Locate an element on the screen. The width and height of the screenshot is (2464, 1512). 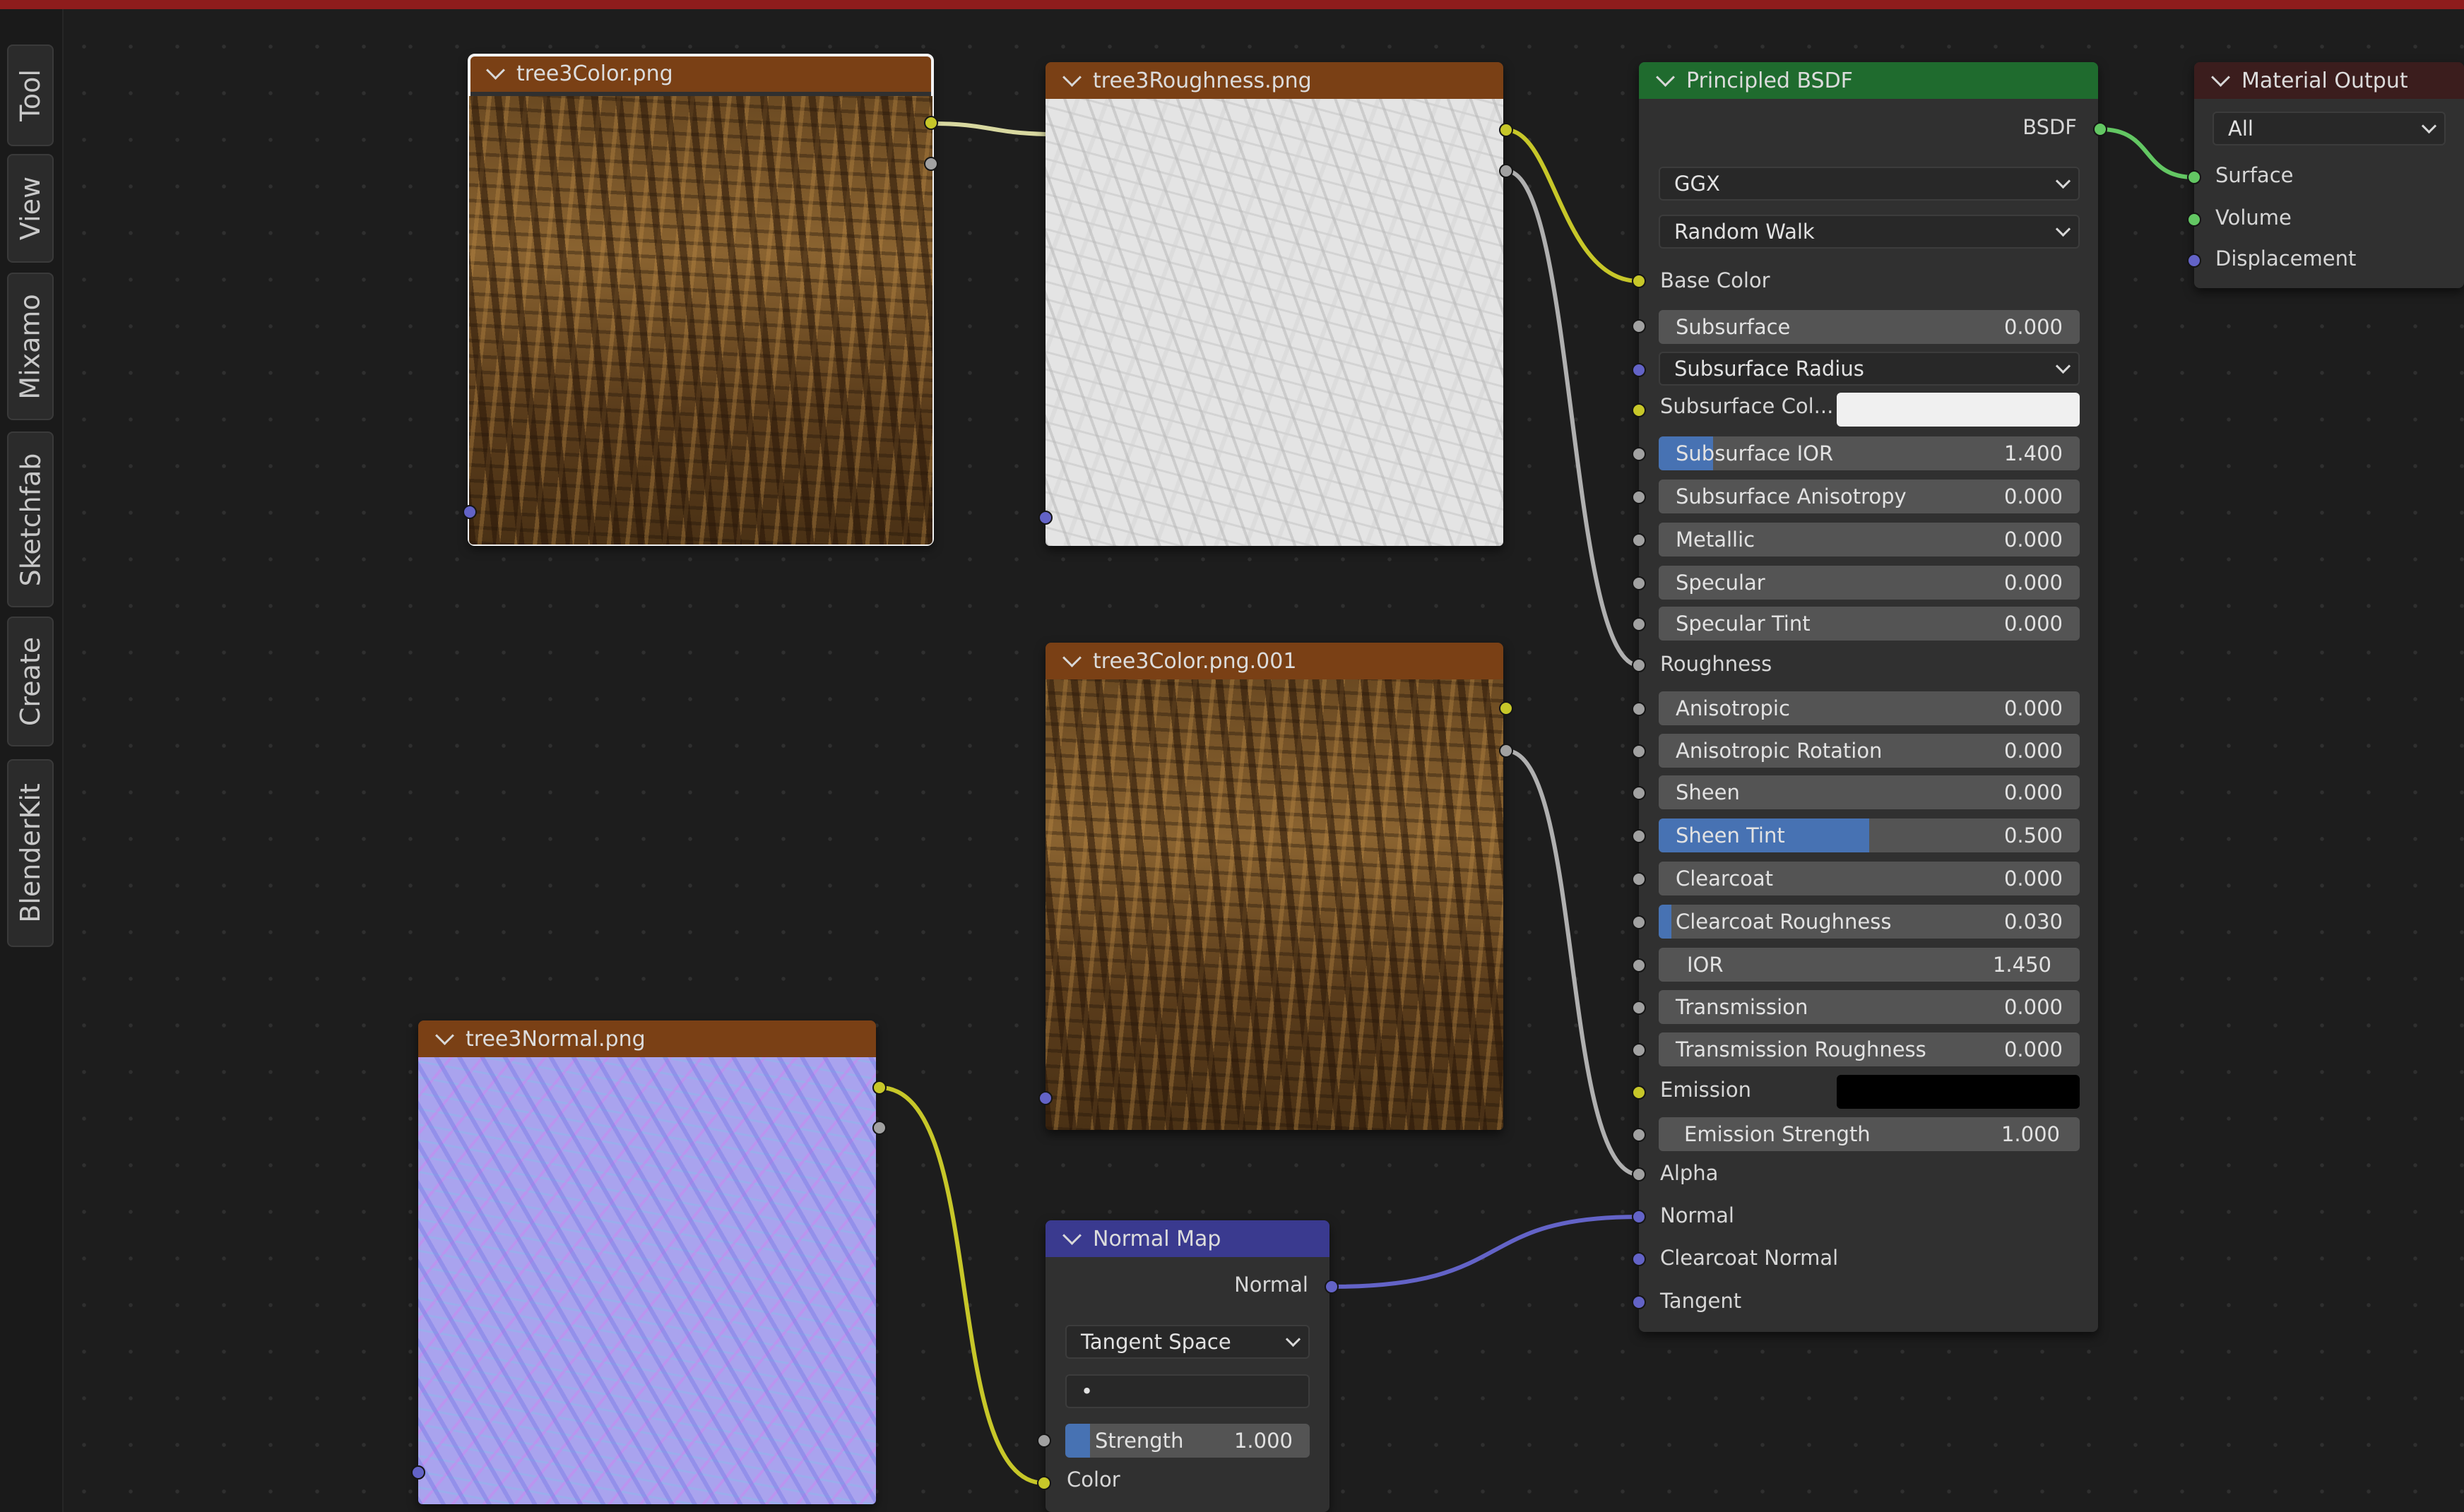
node-header: tree3Color.png is located at coordinates (700, 73).